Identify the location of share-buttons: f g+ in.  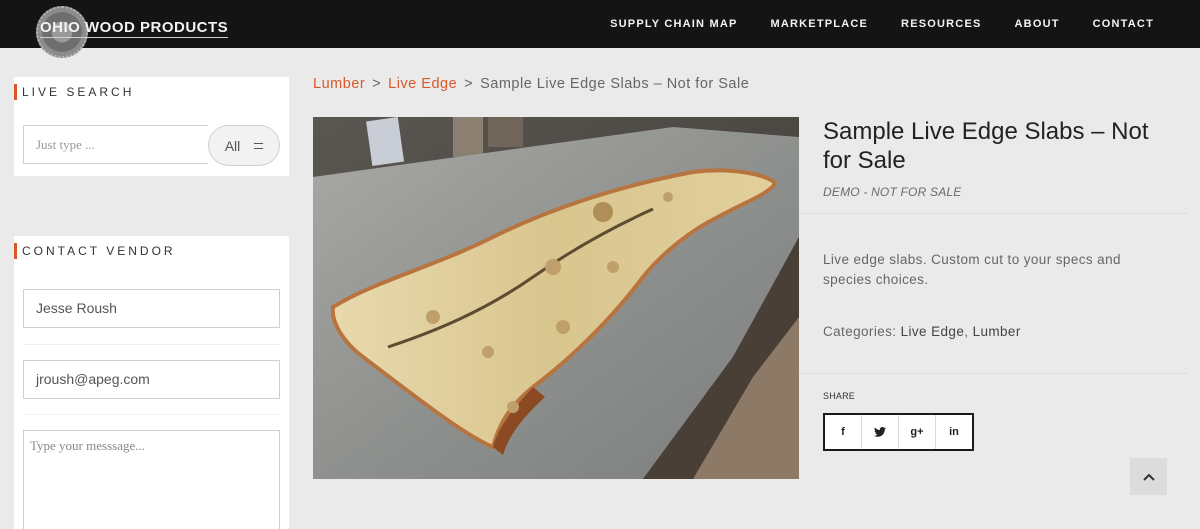
(898, 432).